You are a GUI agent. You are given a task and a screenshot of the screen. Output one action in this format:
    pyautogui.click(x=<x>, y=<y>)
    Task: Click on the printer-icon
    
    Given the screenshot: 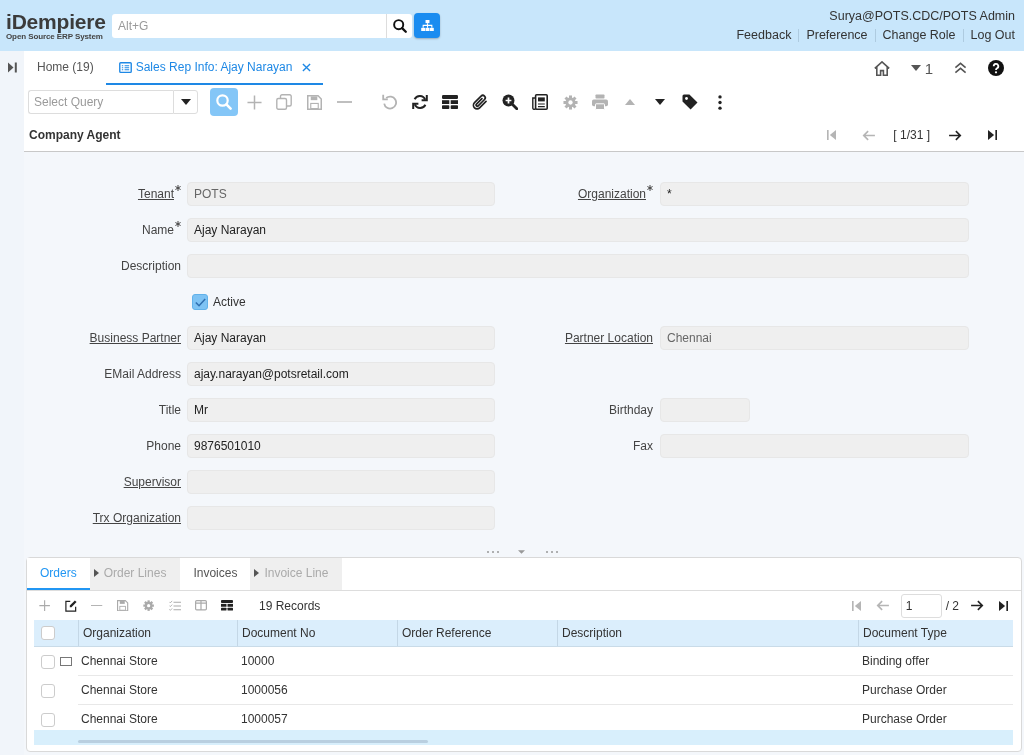 What is the action you would take?
    pyautogui.click(x=600, y=102)
    